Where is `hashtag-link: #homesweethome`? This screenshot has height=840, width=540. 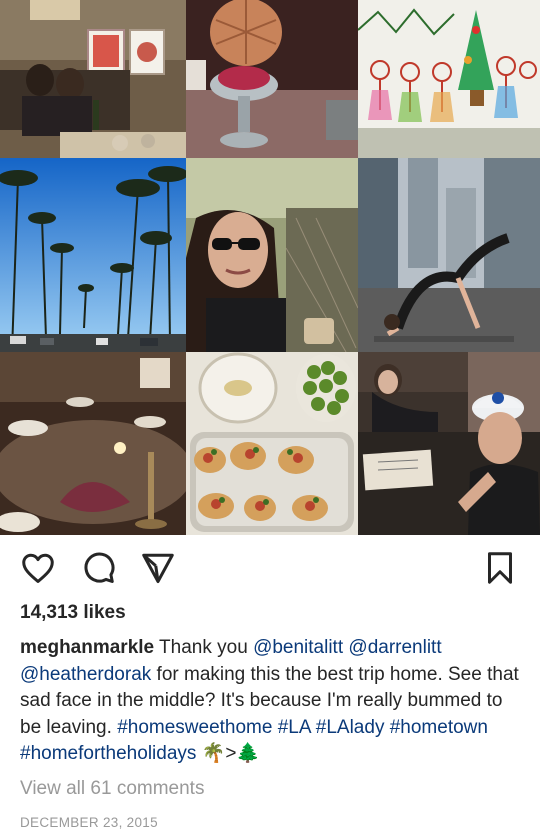 hashtag-link: #homesweethome is located at coordinates (194, 727).